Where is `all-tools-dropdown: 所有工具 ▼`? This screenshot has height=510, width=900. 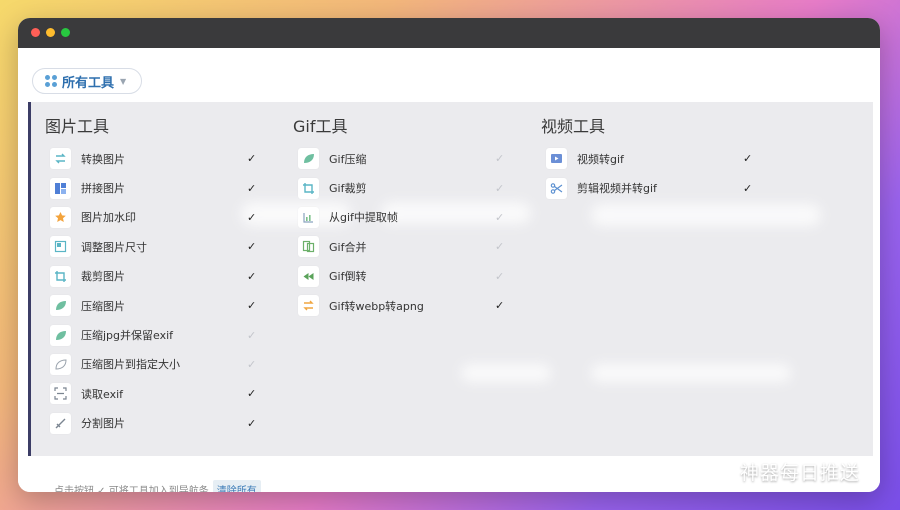 all-tools-dropdown: 所有工具 ▼ is located at coordinates (87, 81).